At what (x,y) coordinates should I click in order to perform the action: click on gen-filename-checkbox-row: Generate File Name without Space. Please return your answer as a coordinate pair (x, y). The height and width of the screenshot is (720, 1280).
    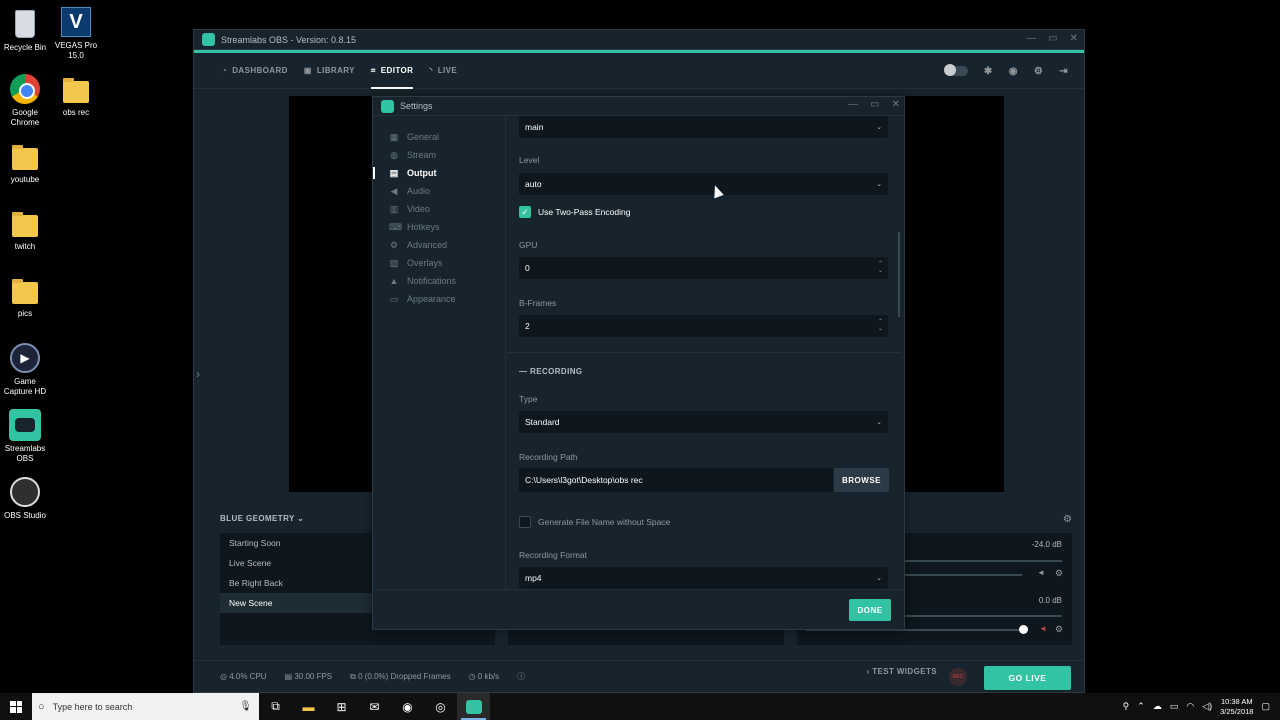
    Looking at the image, I should click on (594, 522).